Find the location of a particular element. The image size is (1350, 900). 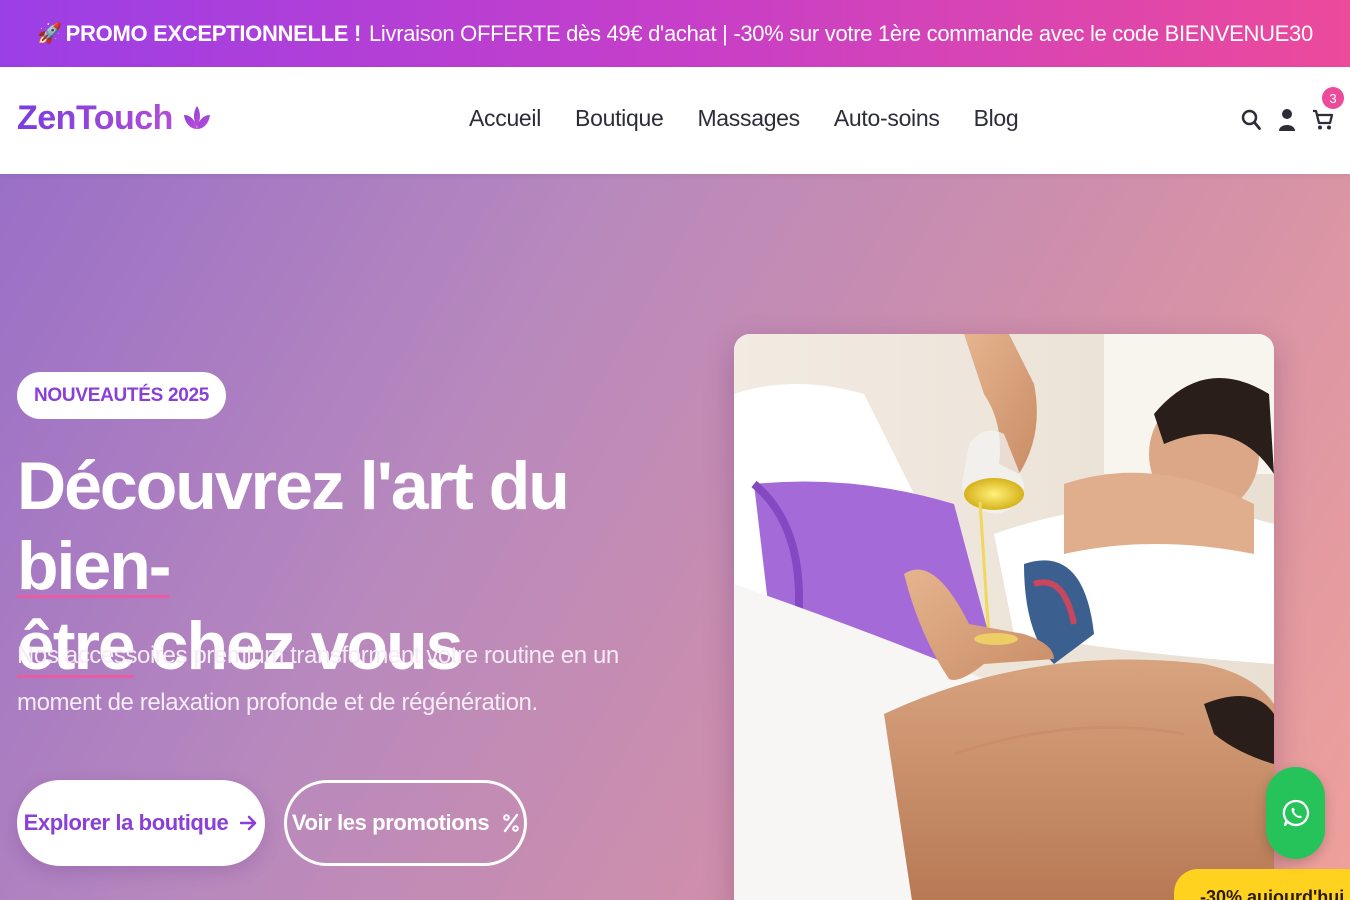

hero-title-highlight-1: bien- is located at coordinates (94, 566).